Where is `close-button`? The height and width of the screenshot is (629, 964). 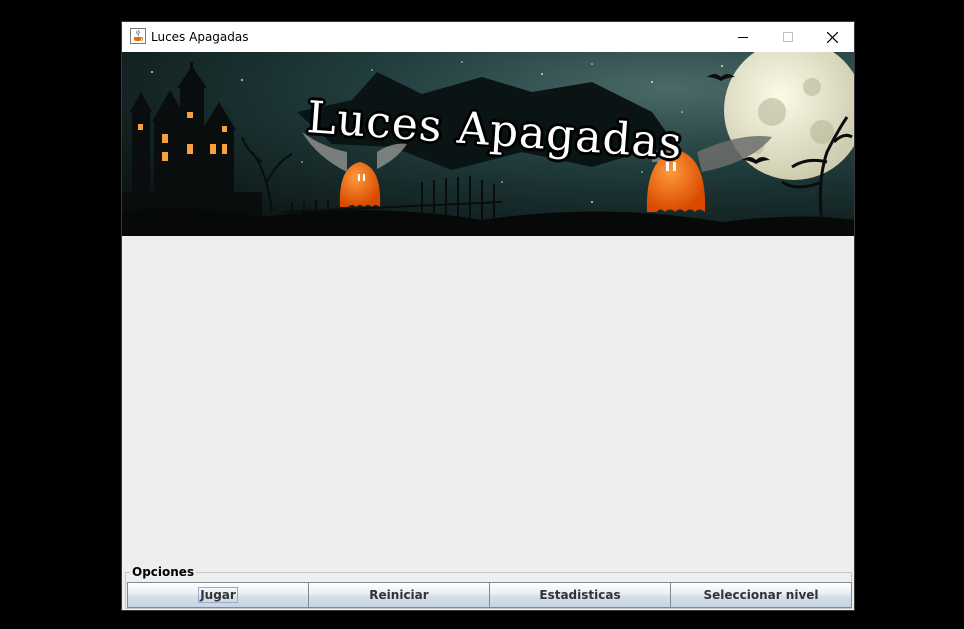 close-button is located at coordinates (832, 37).